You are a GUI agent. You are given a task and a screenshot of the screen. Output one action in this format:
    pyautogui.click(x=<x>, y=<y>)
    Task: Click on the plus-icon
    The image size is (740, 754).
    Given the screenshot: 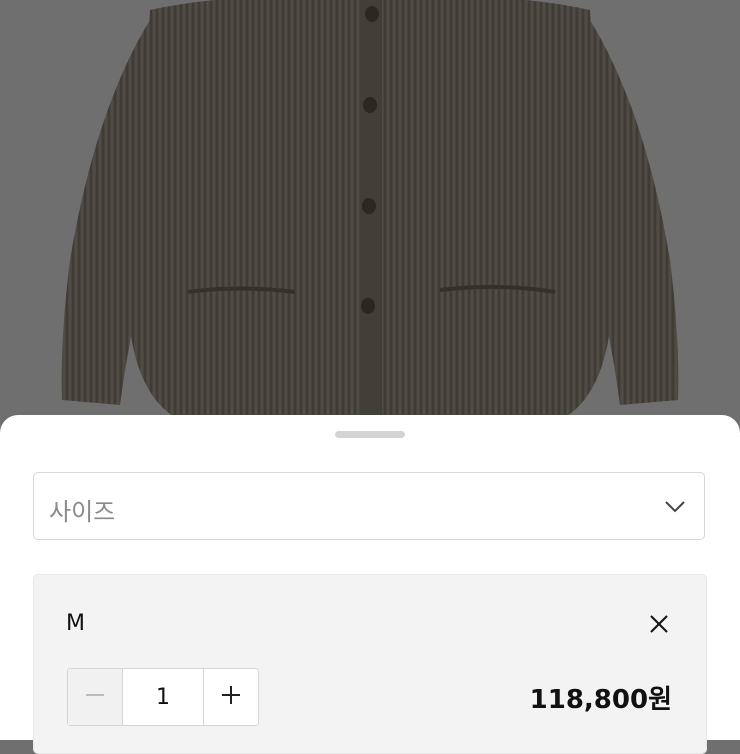 What is the action you would take?
    pyautogui.click(x=231, y=697)
    